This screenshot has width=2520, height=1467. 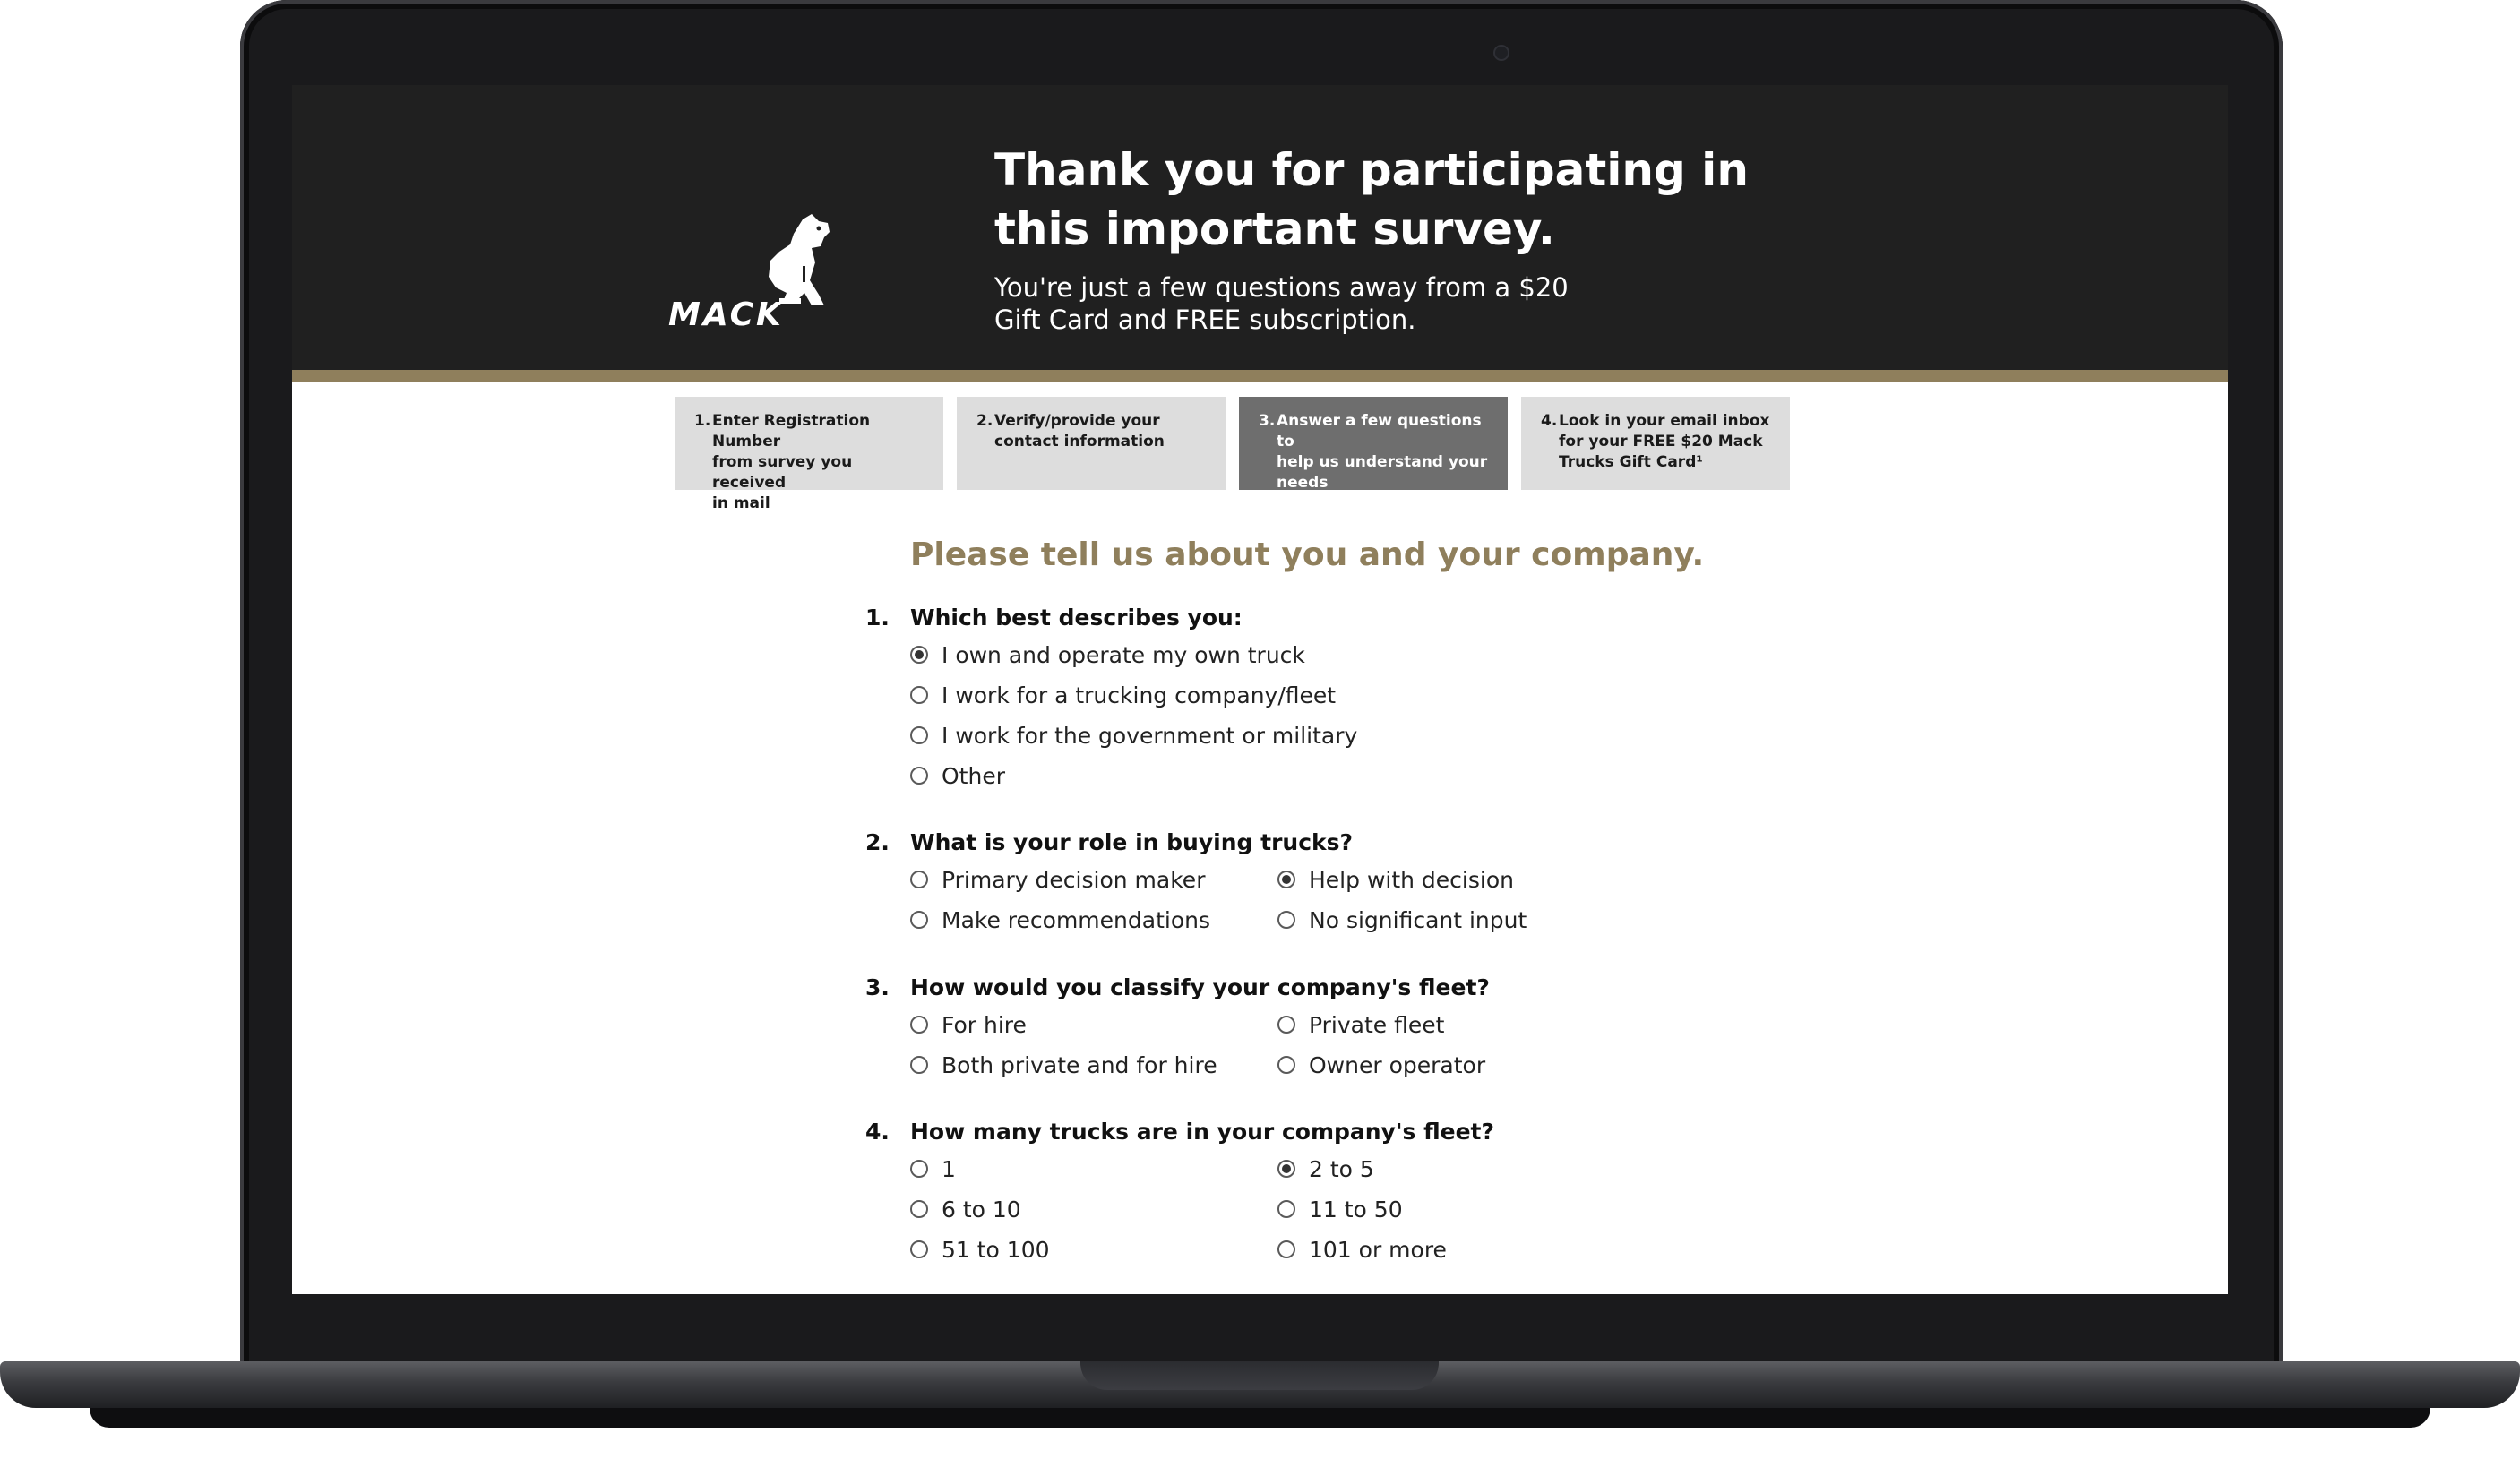 What do you see at coordinates (1260, 1418) in the screenshot?
I see `laptop-shadow` at bounding box center [1260, 1418].